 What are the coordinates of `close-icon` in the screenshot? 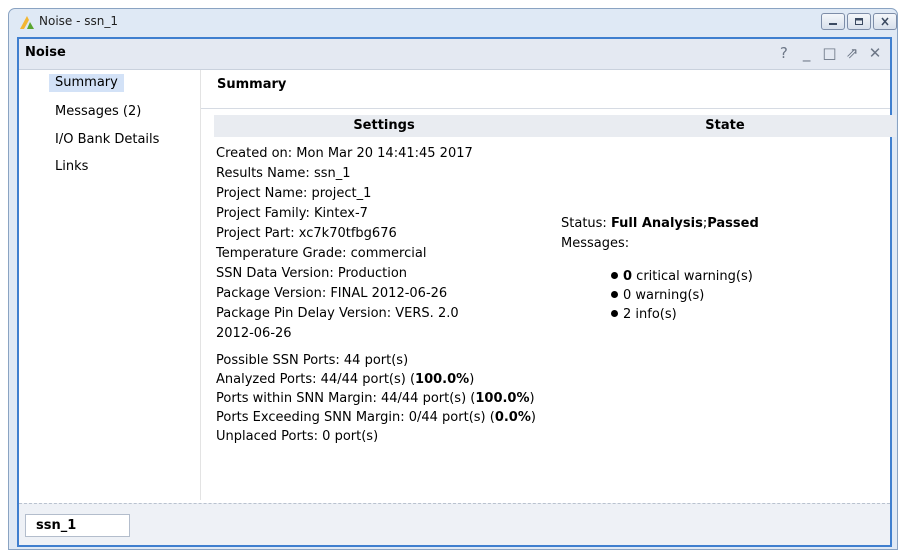 It's located at (885, 21).